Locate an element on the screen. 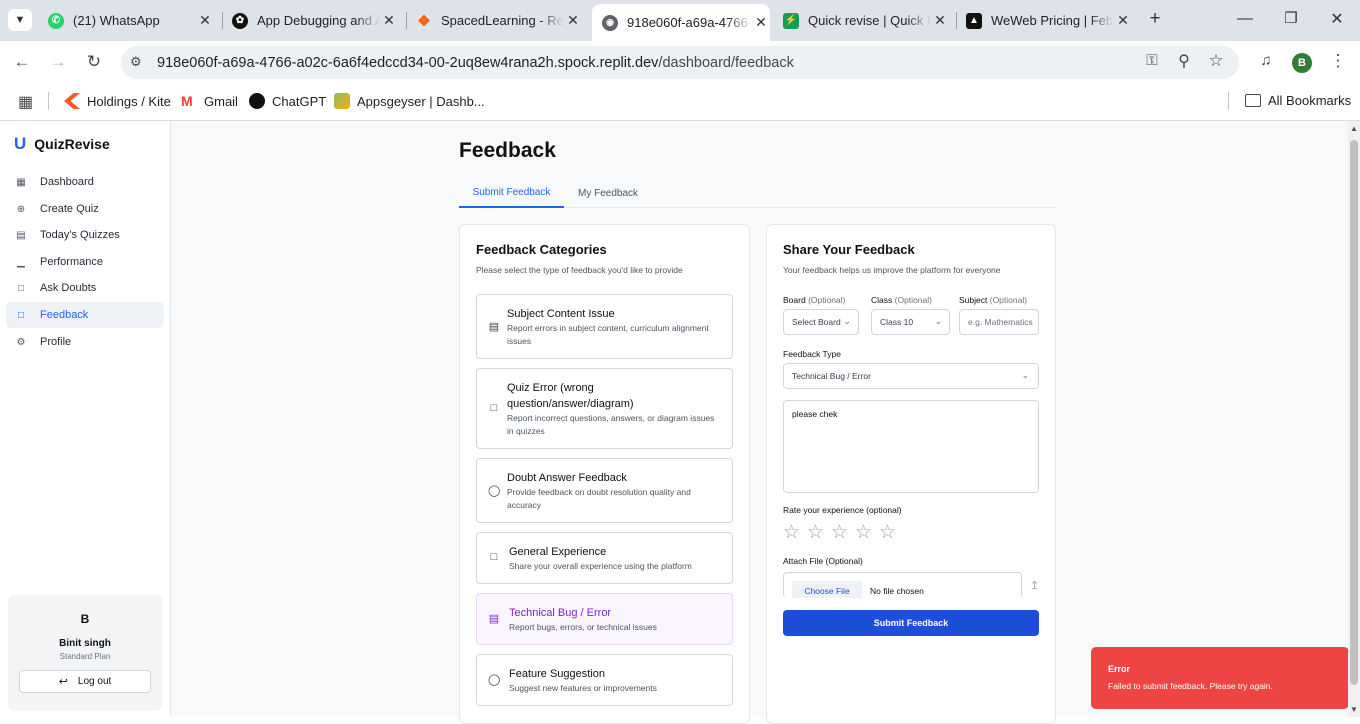 Image resolution: width=1360 pixels, height=724 pixels. subject-input: e.g. Mathematics is located at coordinates (999, 322).